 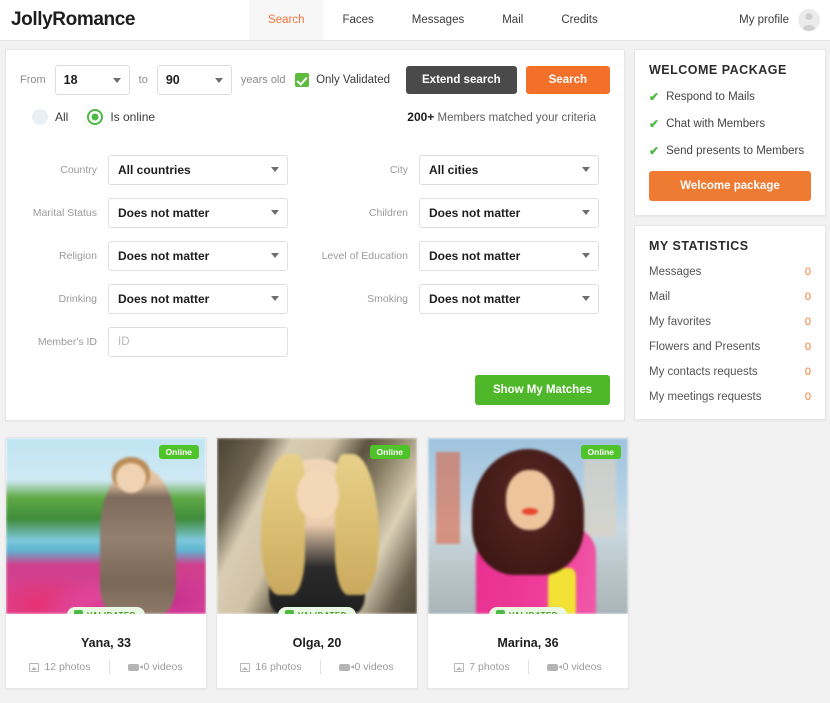 I want to click on check-icon: ✔, so click(x=654, y=97).